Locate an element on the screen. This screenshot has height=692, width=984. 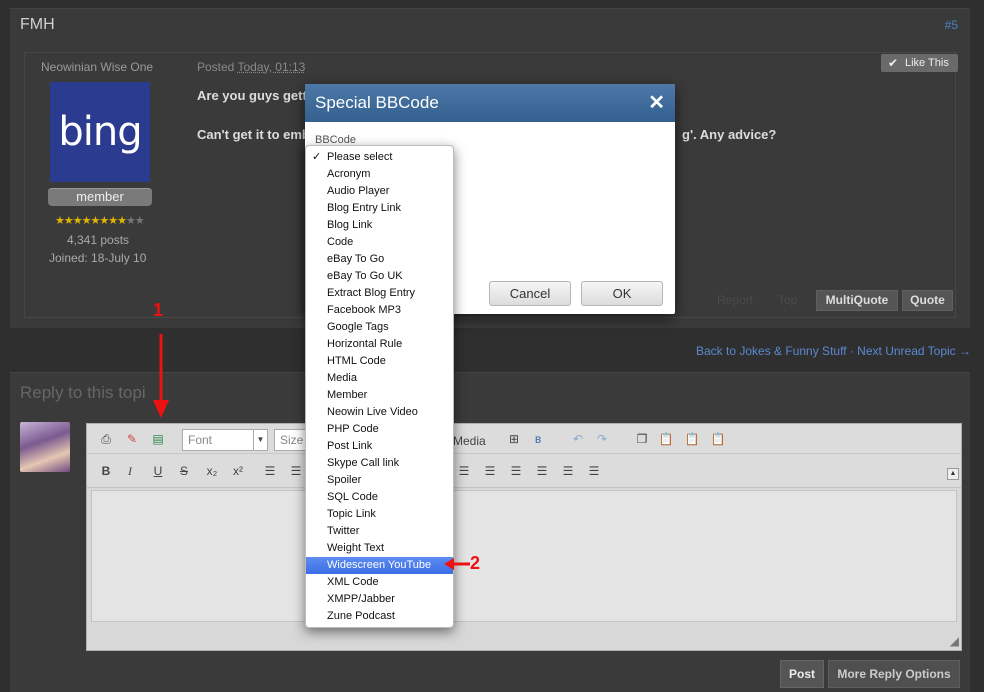
dropdown-option: Weight Text is located at coordinates (379, 548).